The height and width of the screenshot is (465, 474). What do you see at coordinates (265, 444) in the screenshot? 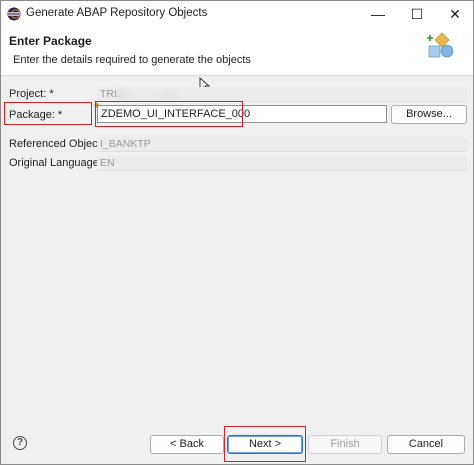
I see `next-button-highlight` at bounding box center [265, 444].